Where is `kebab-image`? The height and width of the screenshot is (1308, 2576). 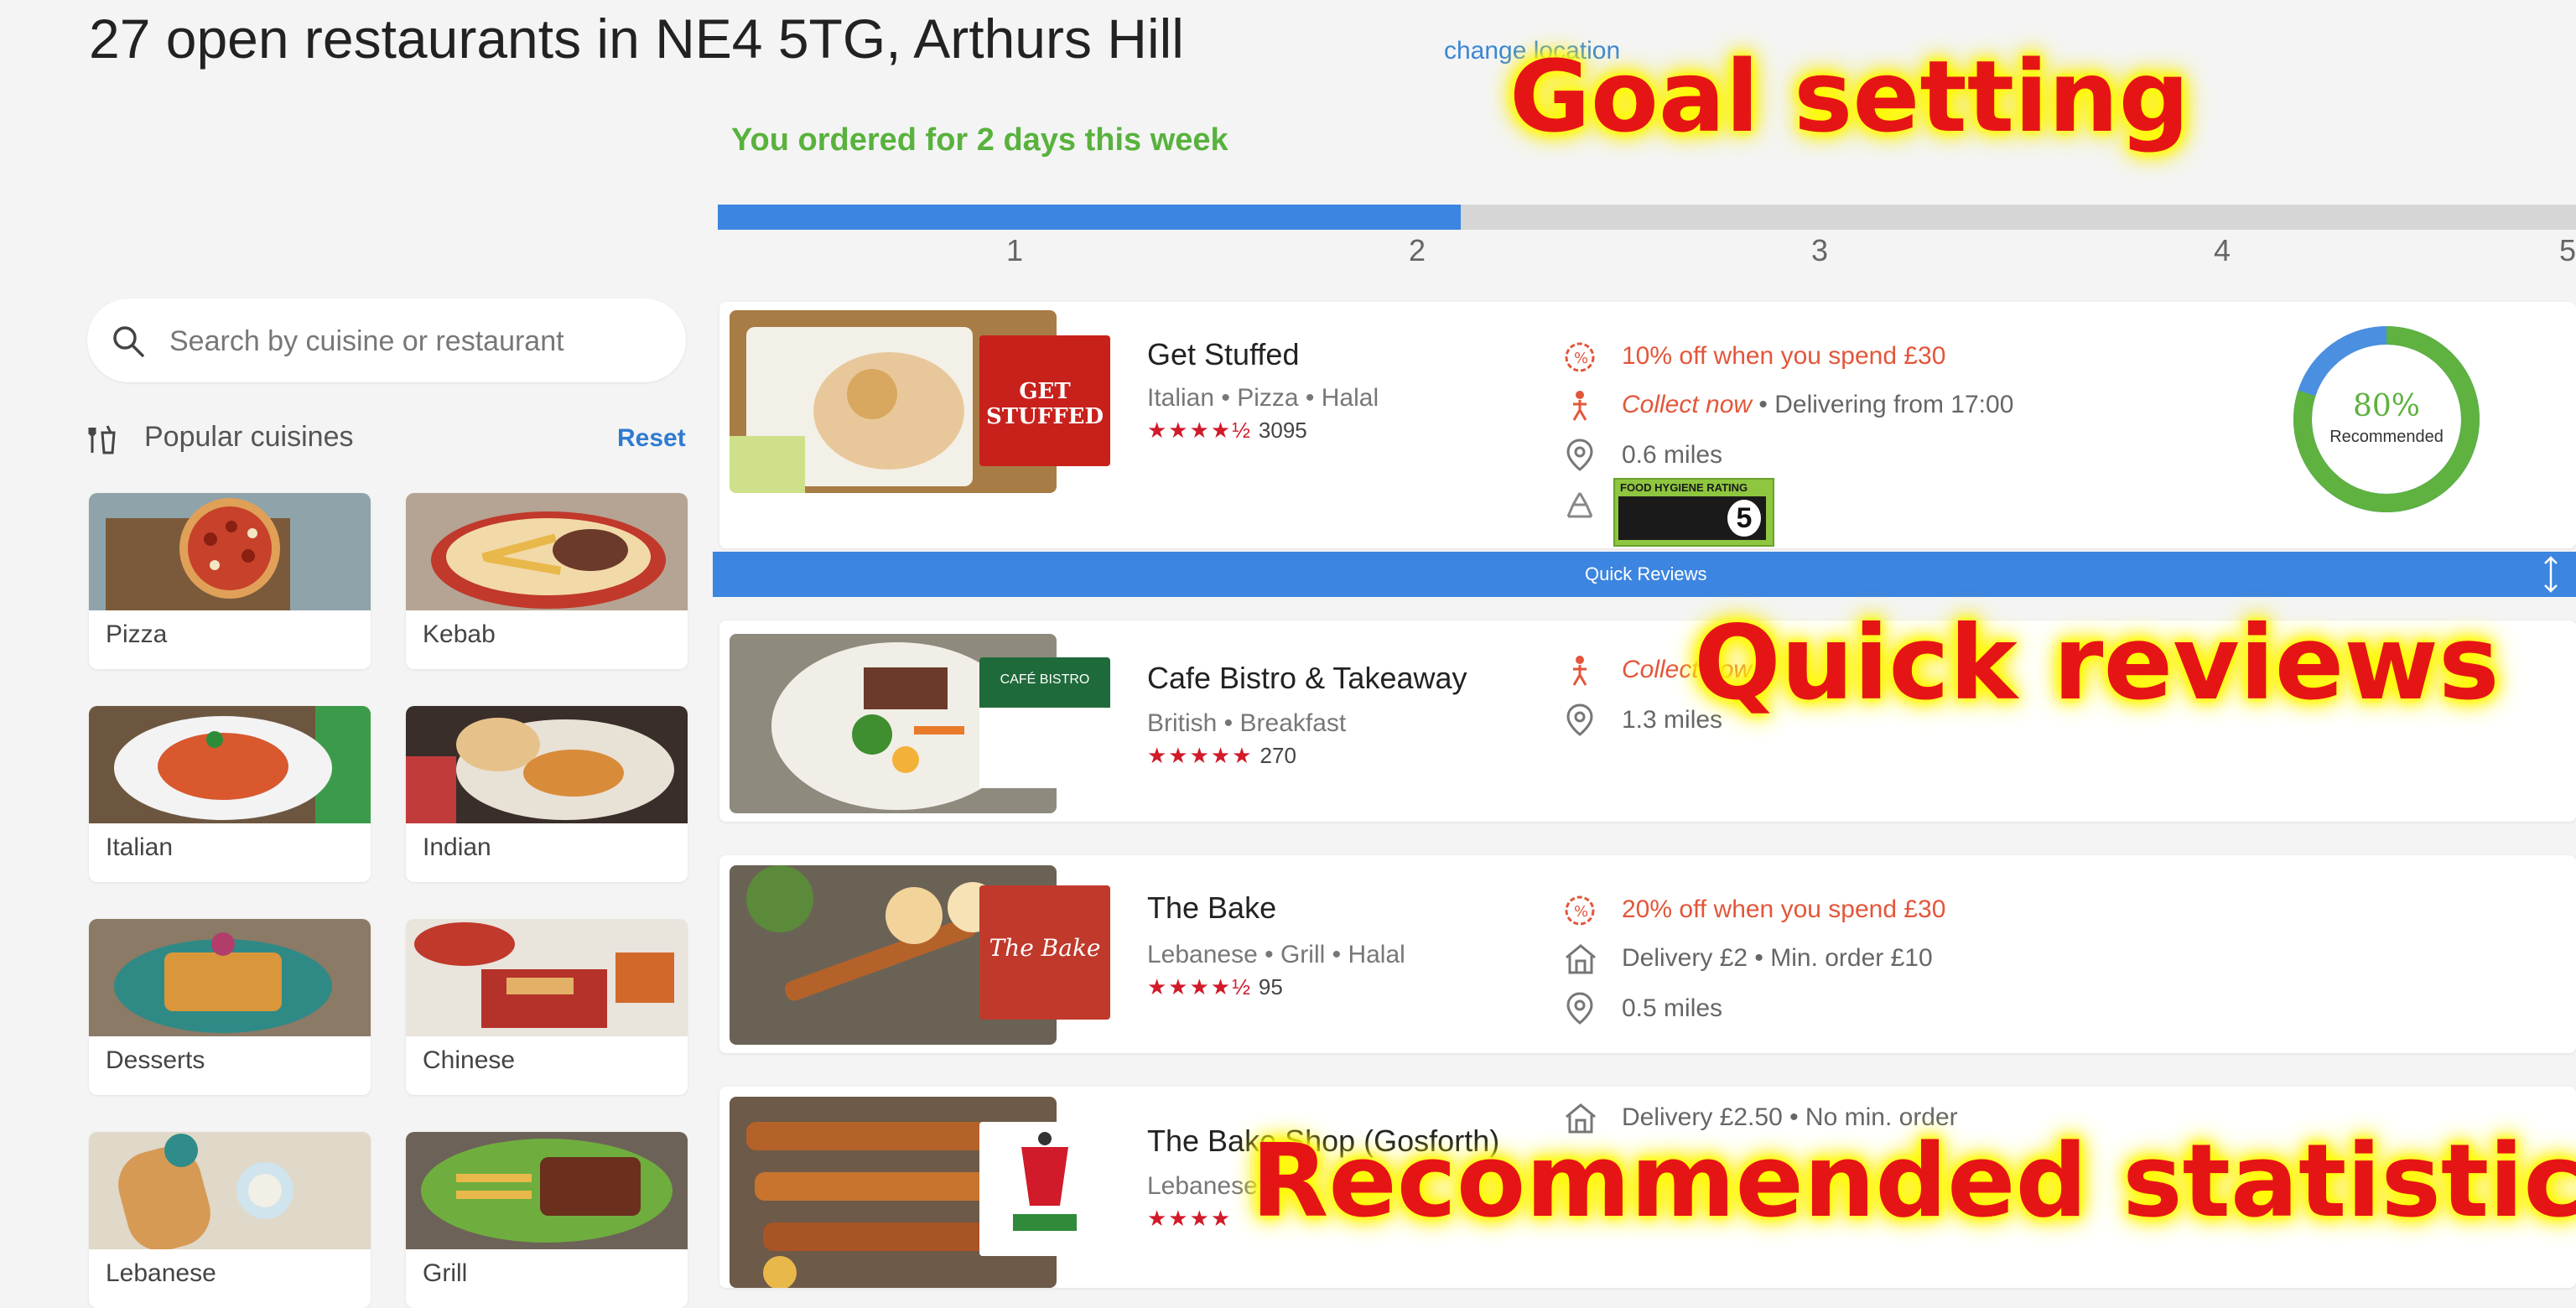 kebab-image is located at coordinates (547, 551).